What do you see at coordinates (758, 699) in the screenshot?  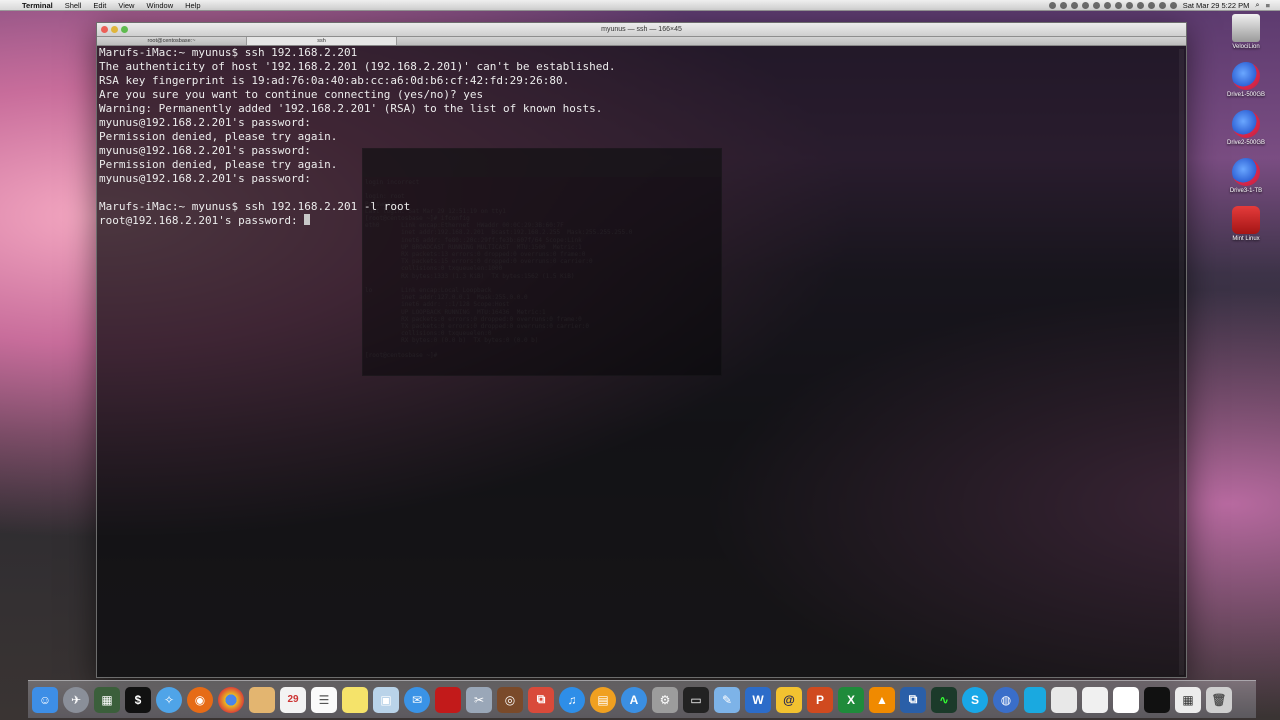 I see `word-icon: W` at bounding box center [758, 699].